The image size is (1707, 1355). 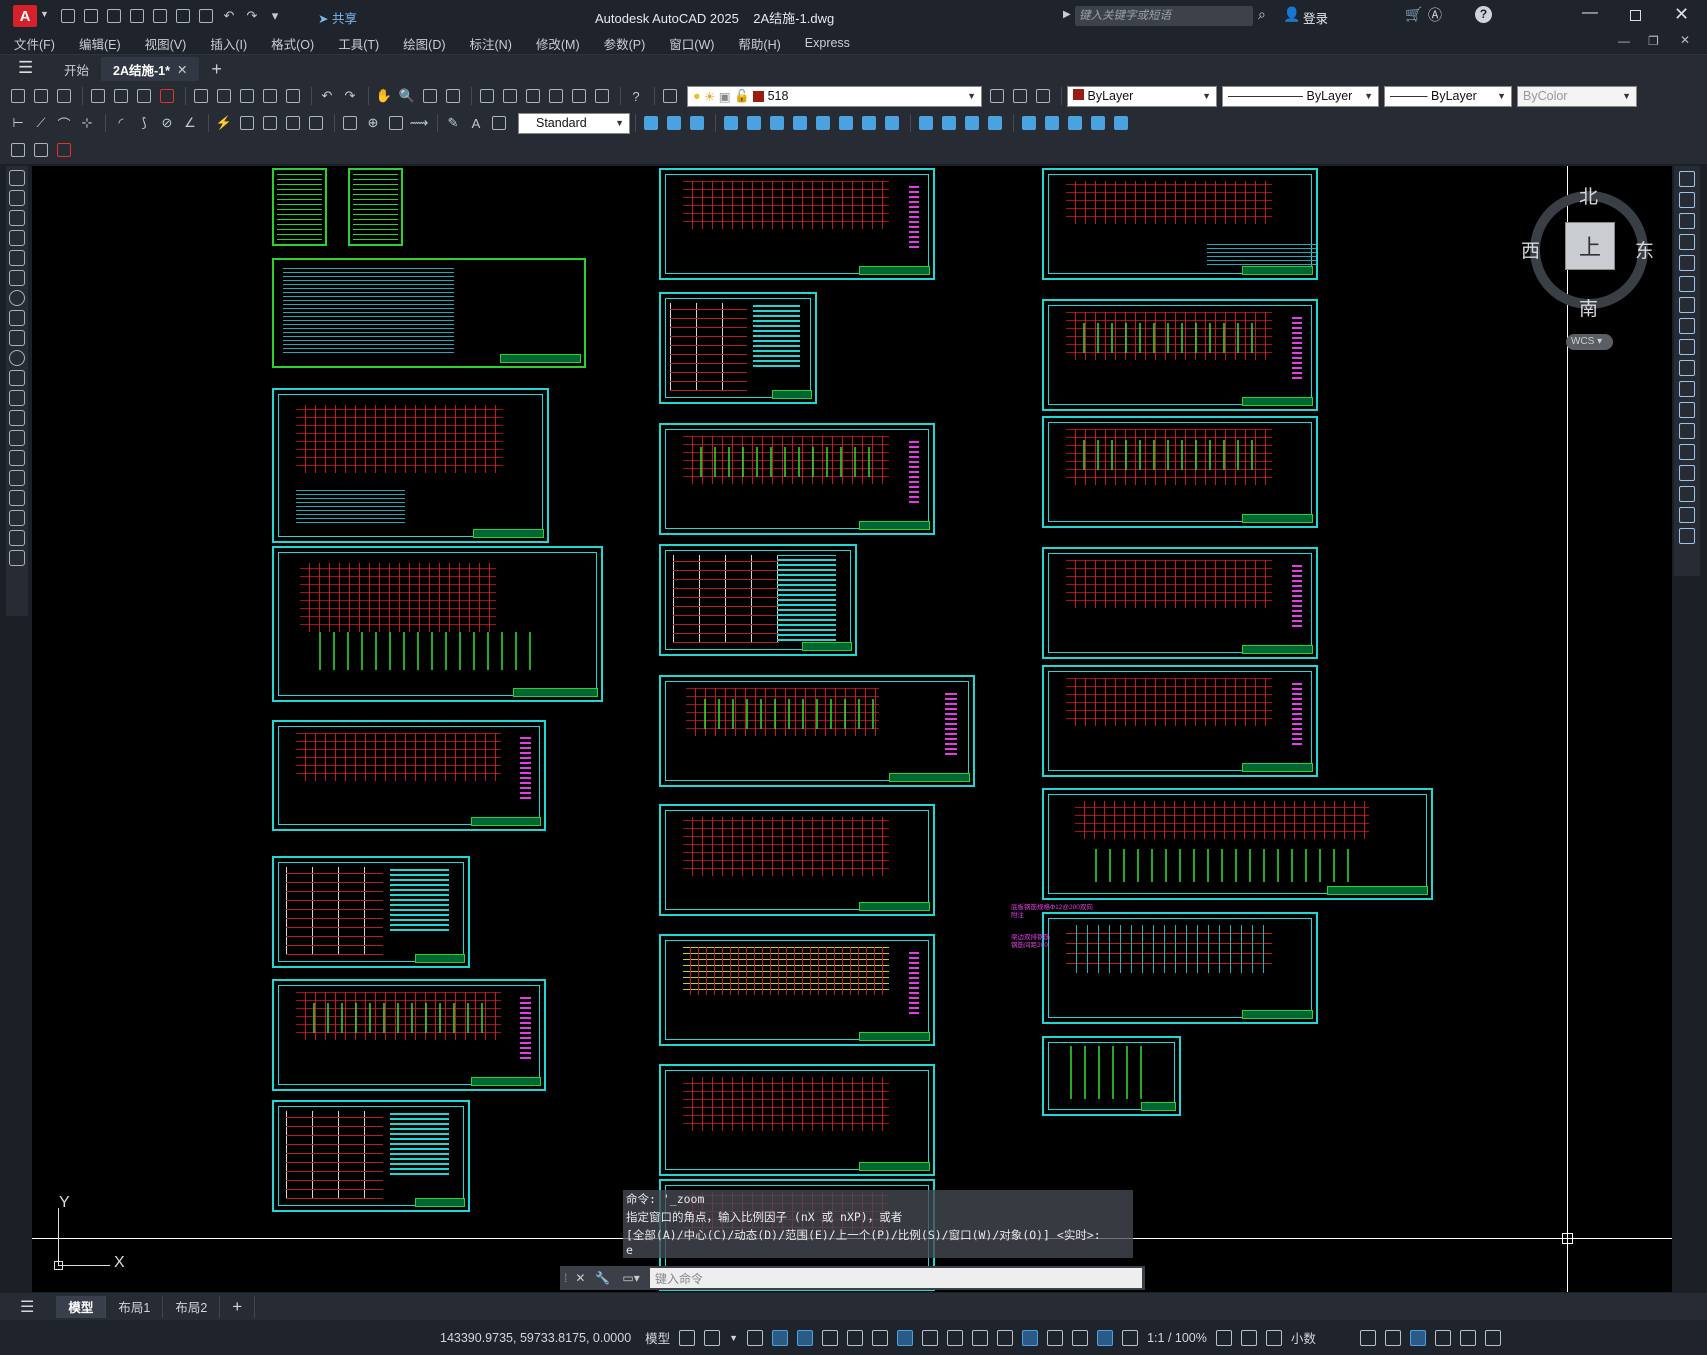 I want to click on layer-dropdown: ● ☀ ▣ 🔓 518 ▼, so click(x=834, y=96).